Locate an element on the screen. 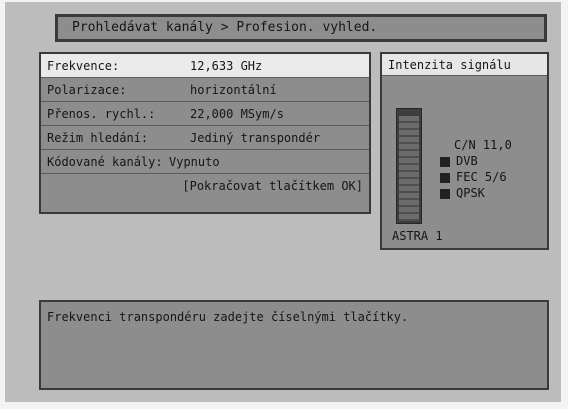  satellite-name: ASTRA 1 is located at coordinates (417, 236).